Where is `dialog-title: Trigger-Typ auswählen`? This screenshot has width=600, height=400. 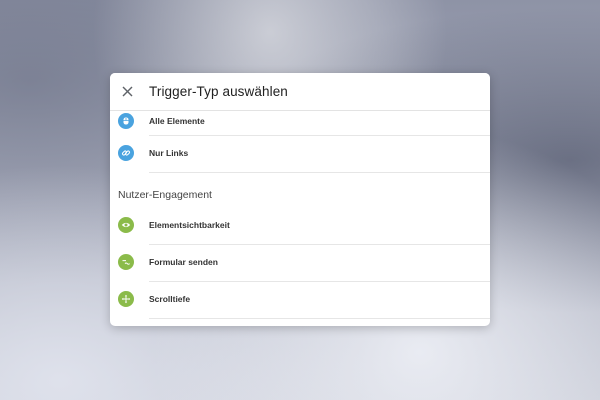
dialog-title: Trigger-Typ auswählen is located at coordinates (218, 91).